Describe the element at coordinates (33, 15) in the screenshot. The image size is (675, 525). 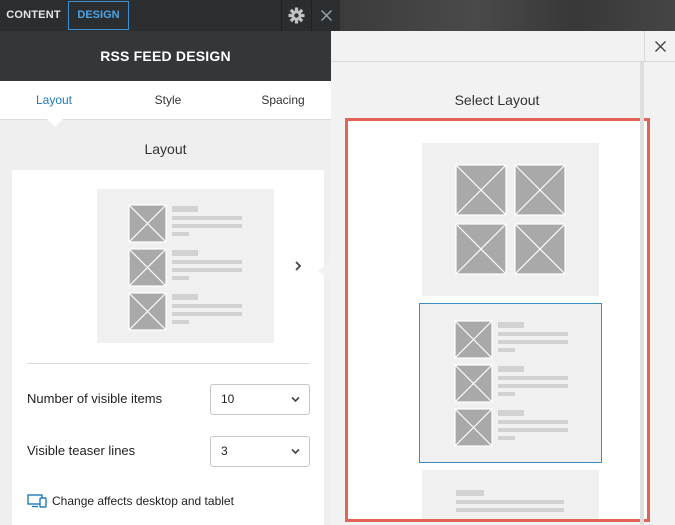
I see `tab-content: CONTENT` at that location.